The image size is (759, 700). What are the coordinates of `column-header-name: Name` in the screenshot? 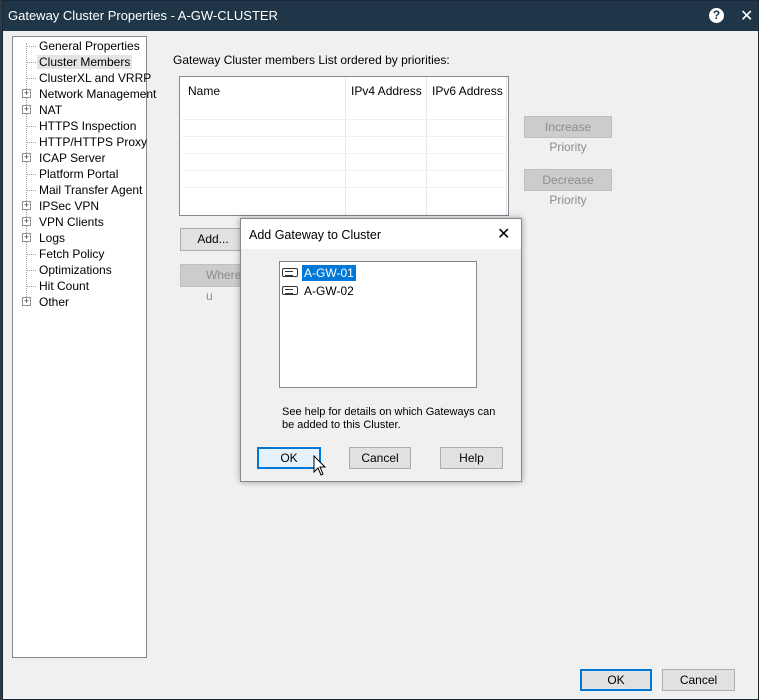 It's located at (204, 91).